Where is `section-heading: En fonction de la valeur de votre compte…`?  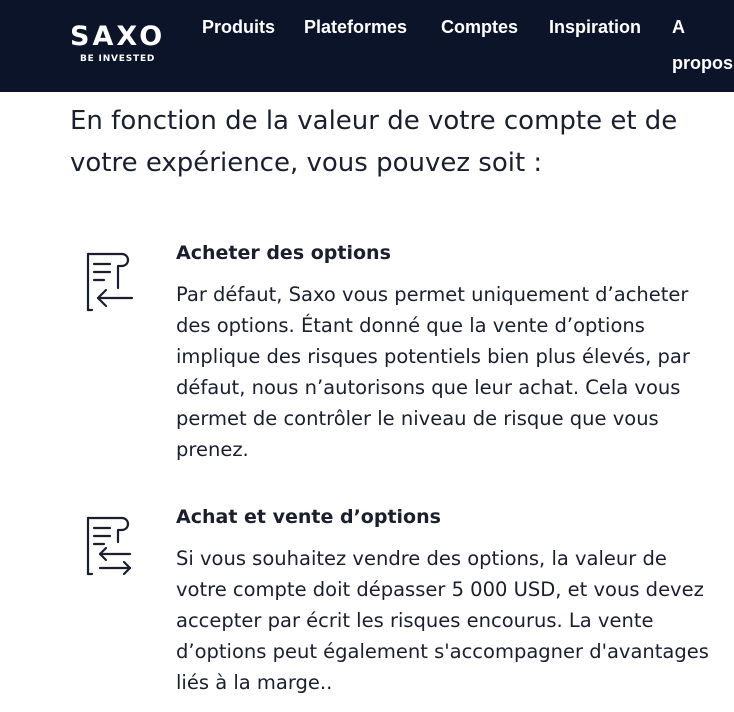
section-heading: En fonction de la valeur de votre compte… is located at coordinates (374, 142).